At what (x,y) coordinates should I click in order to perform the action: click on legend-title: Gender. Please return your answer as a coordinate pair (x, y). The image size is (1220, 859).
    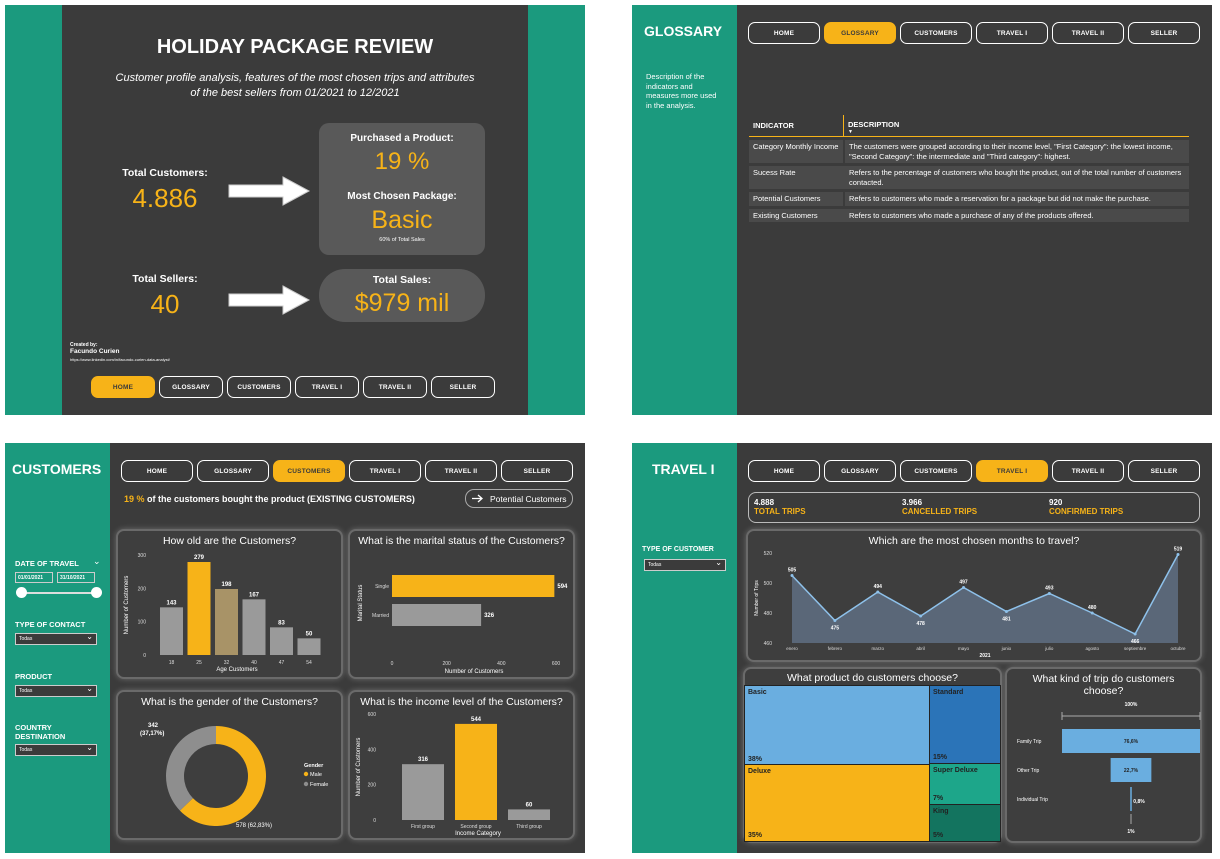
    Looking at the image, I should click on (314, 766).